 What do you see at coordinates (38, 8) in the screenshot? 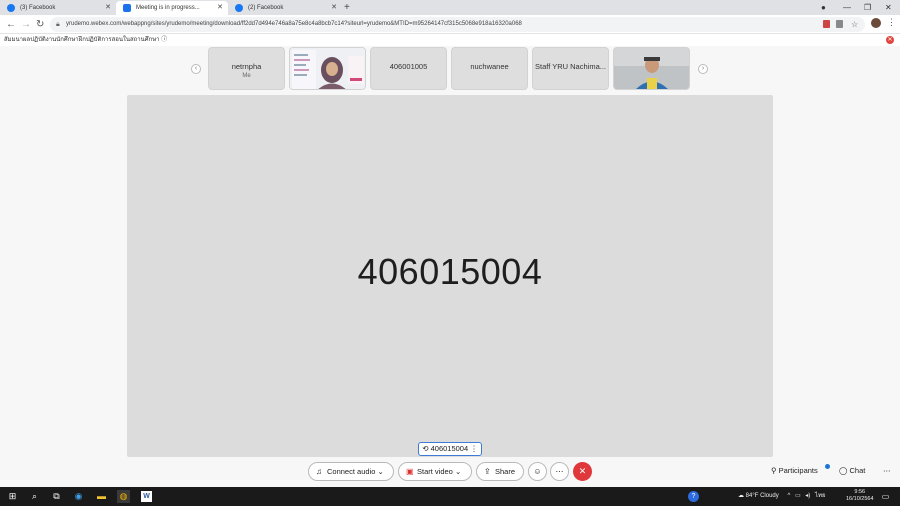
I see `tab-title: (3) Facebook` at bounding box center [38, 8].